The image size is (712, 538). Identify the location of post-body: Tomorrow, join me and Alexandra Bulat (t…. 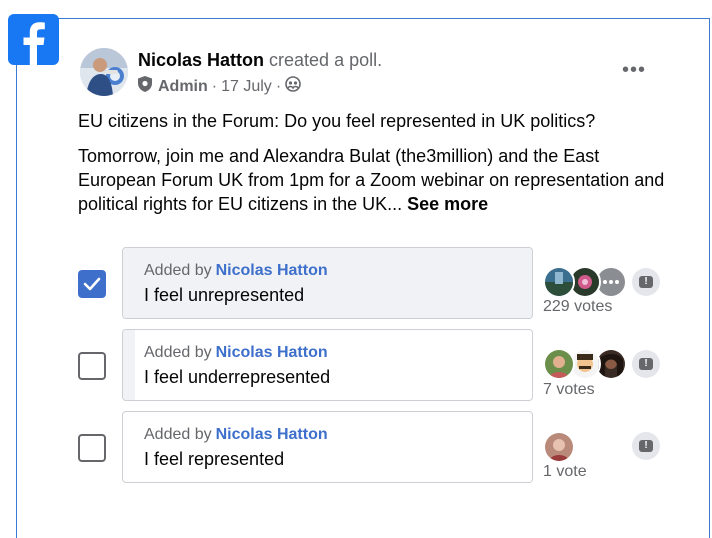
(378, 180).